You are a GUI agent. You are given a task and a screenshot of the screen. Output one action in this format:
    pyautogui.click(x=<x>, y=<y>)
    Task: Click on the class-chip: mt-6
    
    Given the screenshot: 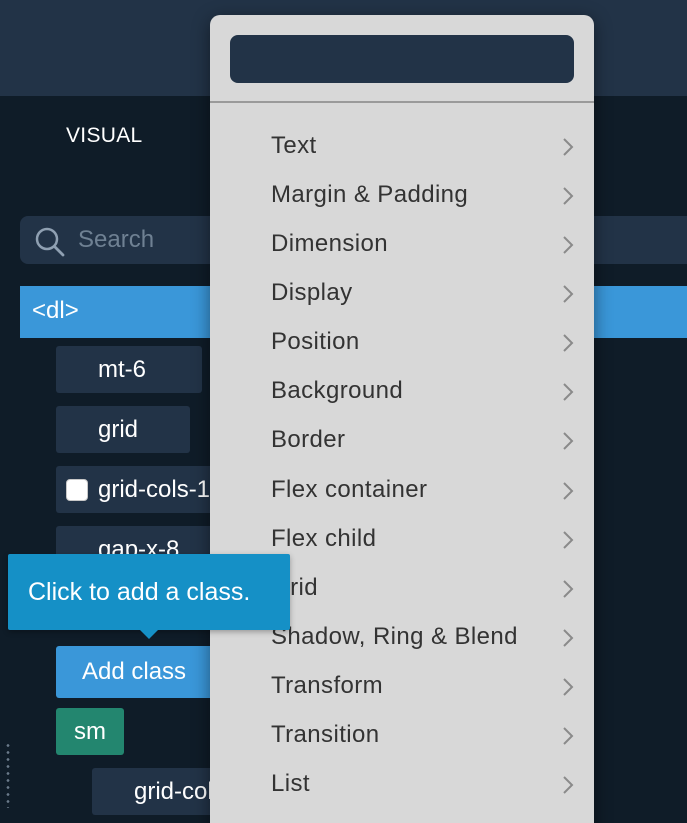 What is the action you would take?
    pyautogui.click(x=129, y=369)
    